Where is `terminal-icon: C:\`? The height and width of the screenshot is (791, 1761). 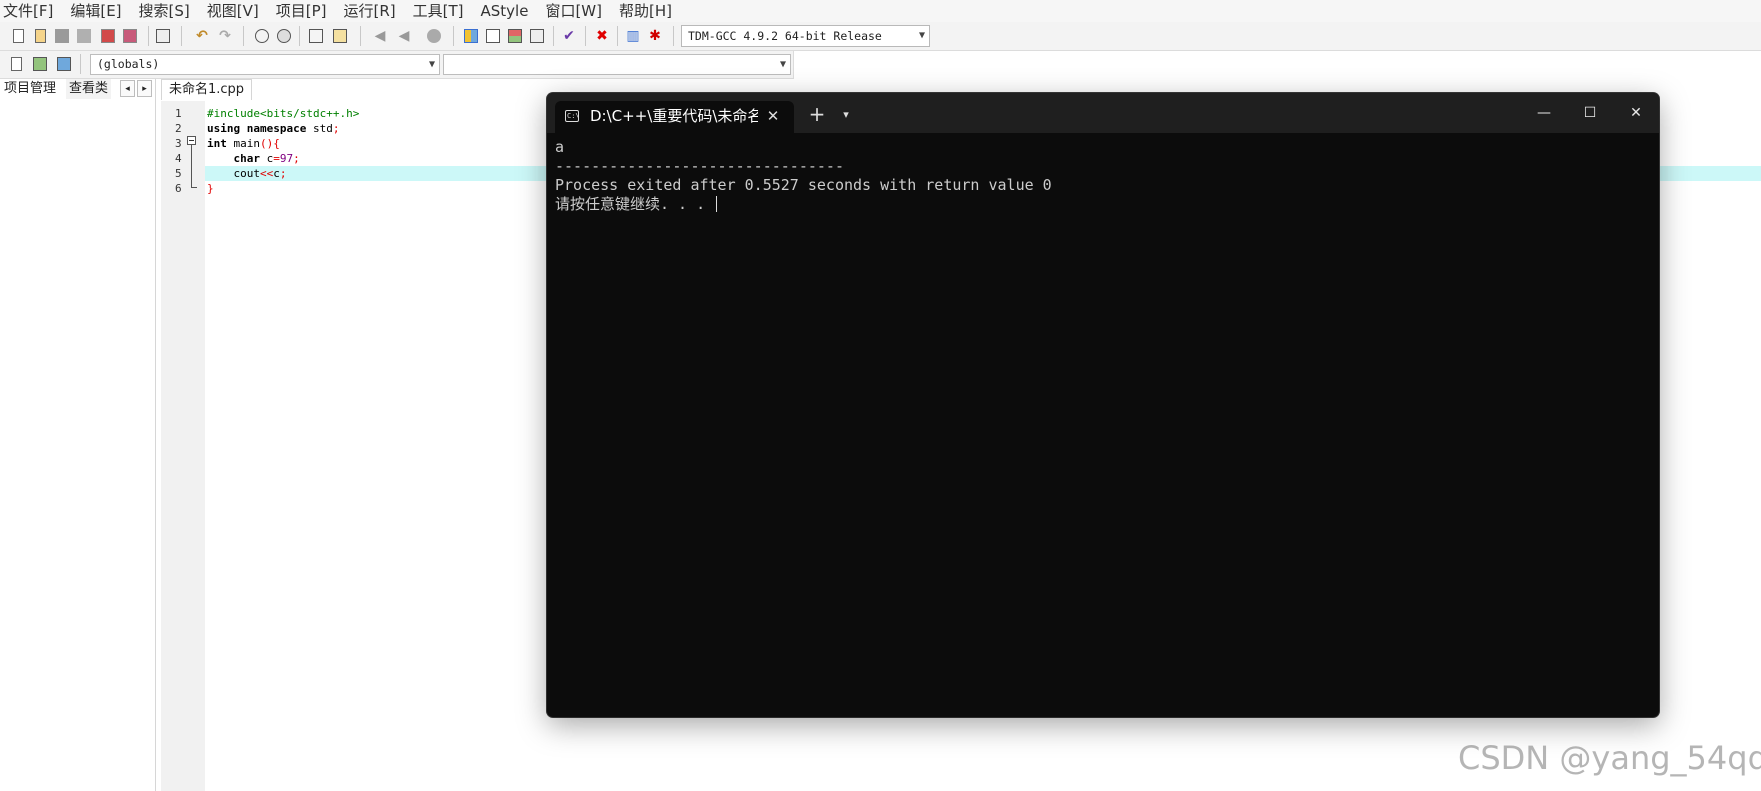
terminal-icon: C:\ is located at coordinates (572, 116).